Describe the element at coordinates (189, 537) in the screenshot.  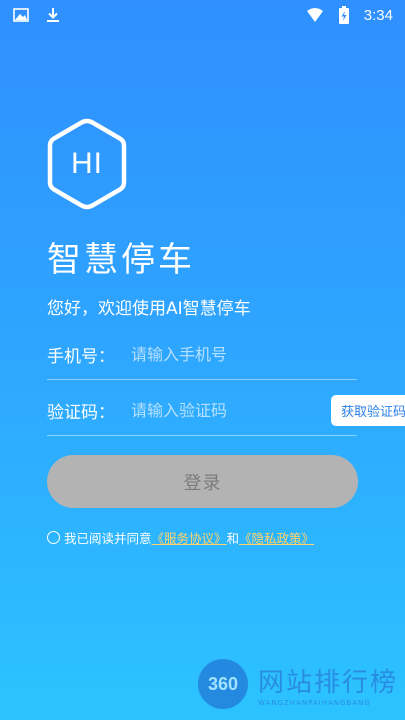
I see `service-agreement-link: 《服务协议》` at that location.